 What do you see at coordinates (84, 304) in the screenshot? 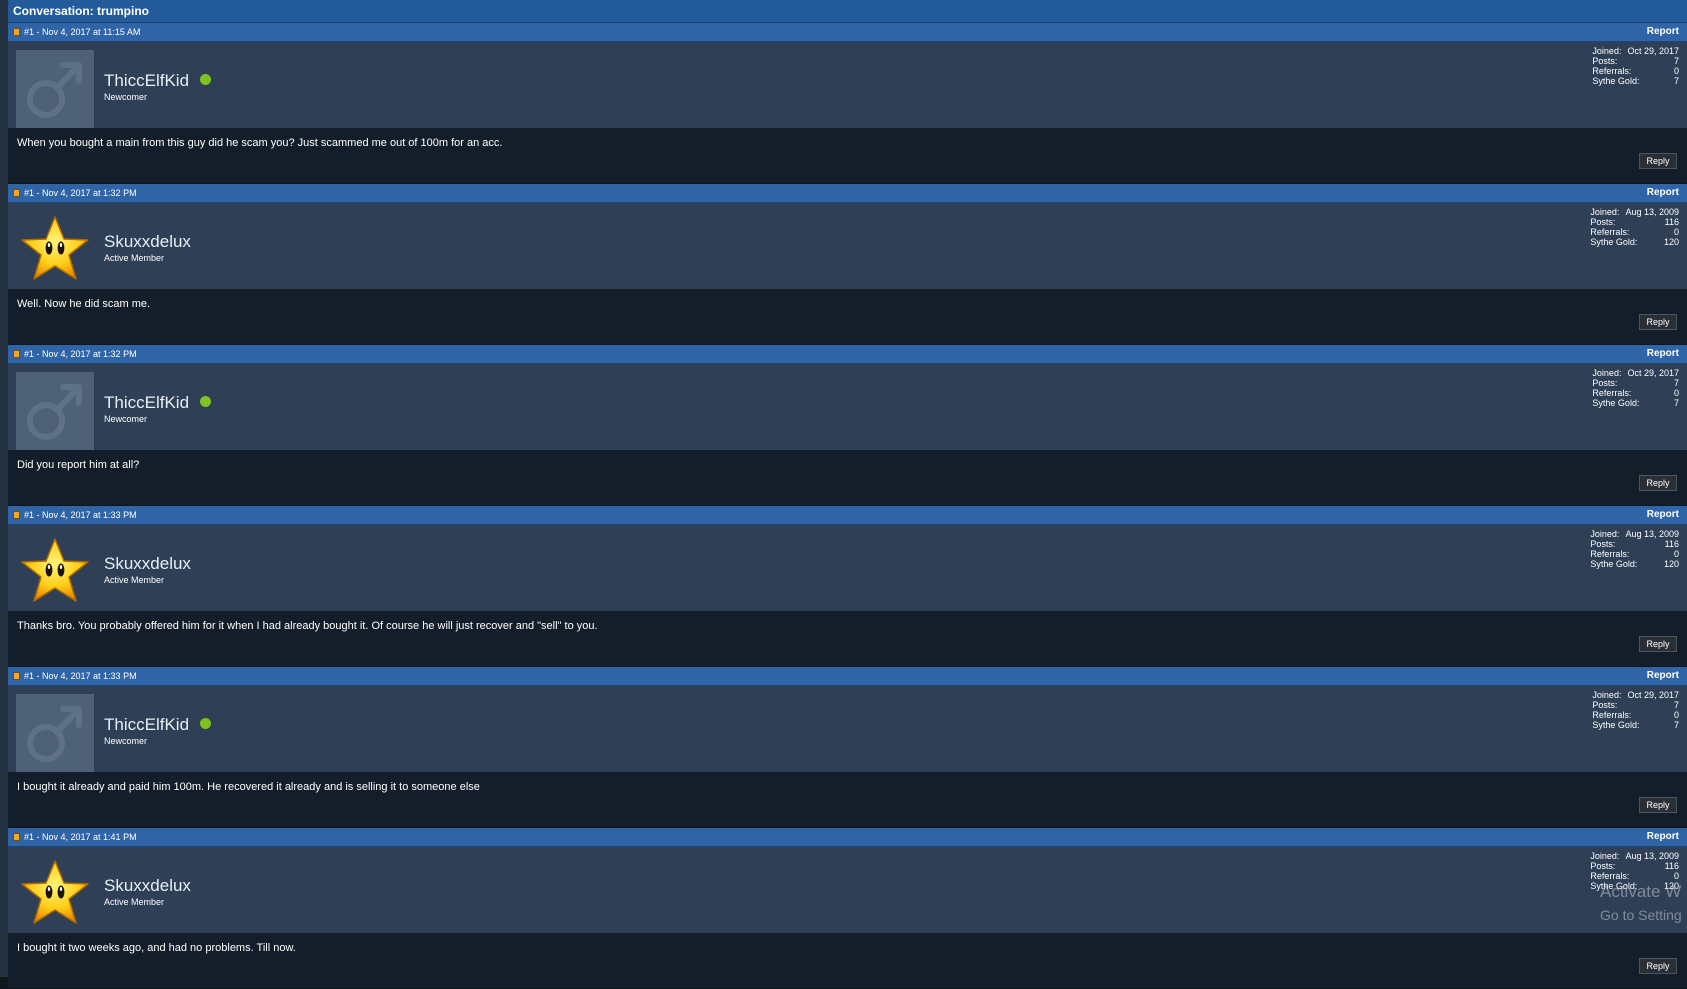
I see `post-message: Well. Now he did scam me.` at bounding box center [84, 304].